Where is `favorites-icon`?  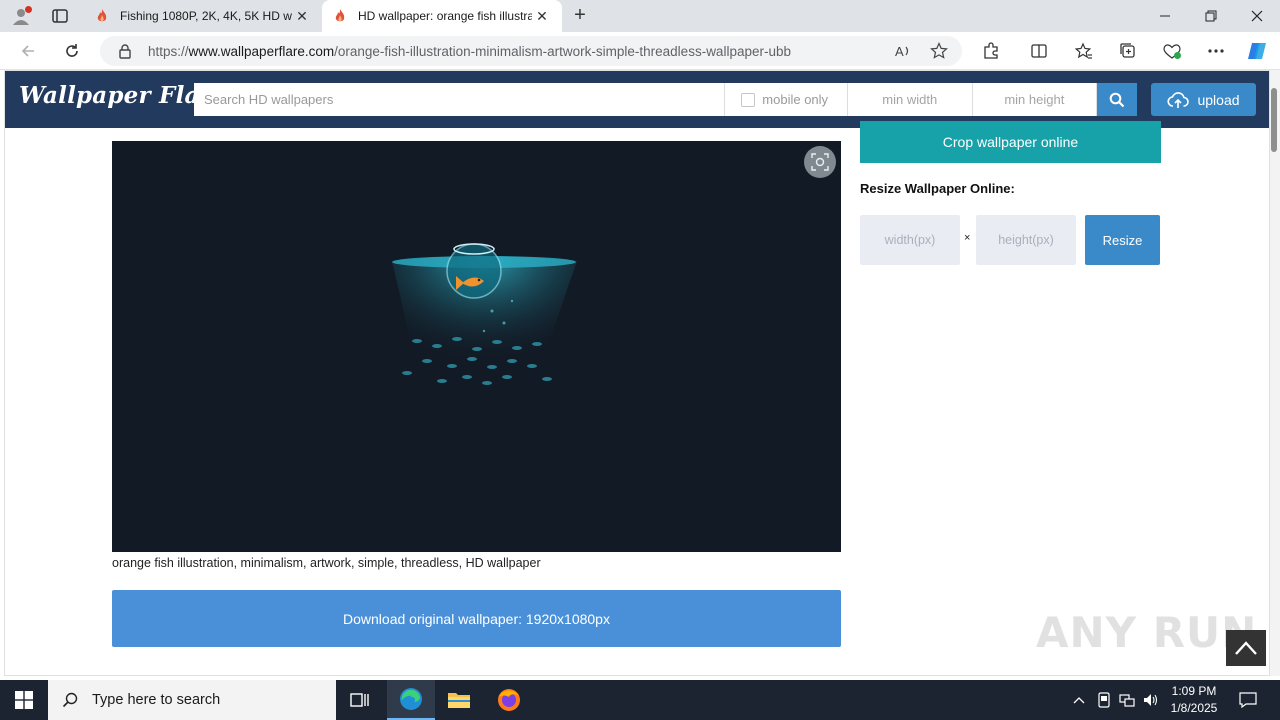 favorites-icon is located at coordinates (1083, 50).